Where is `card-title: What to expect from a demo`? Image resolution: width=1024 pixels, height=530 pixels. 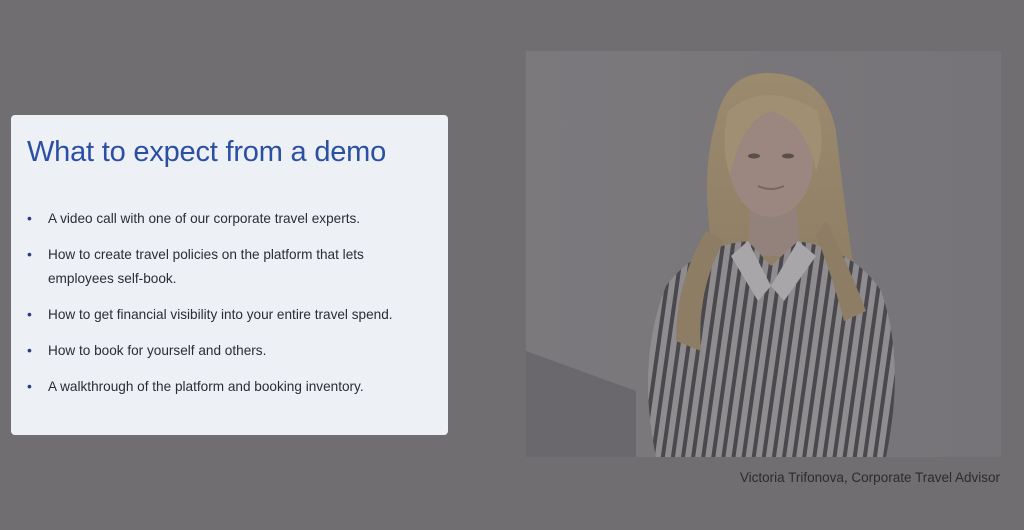
card-title: What to expect from a demo is located at coordinates (207, 152).